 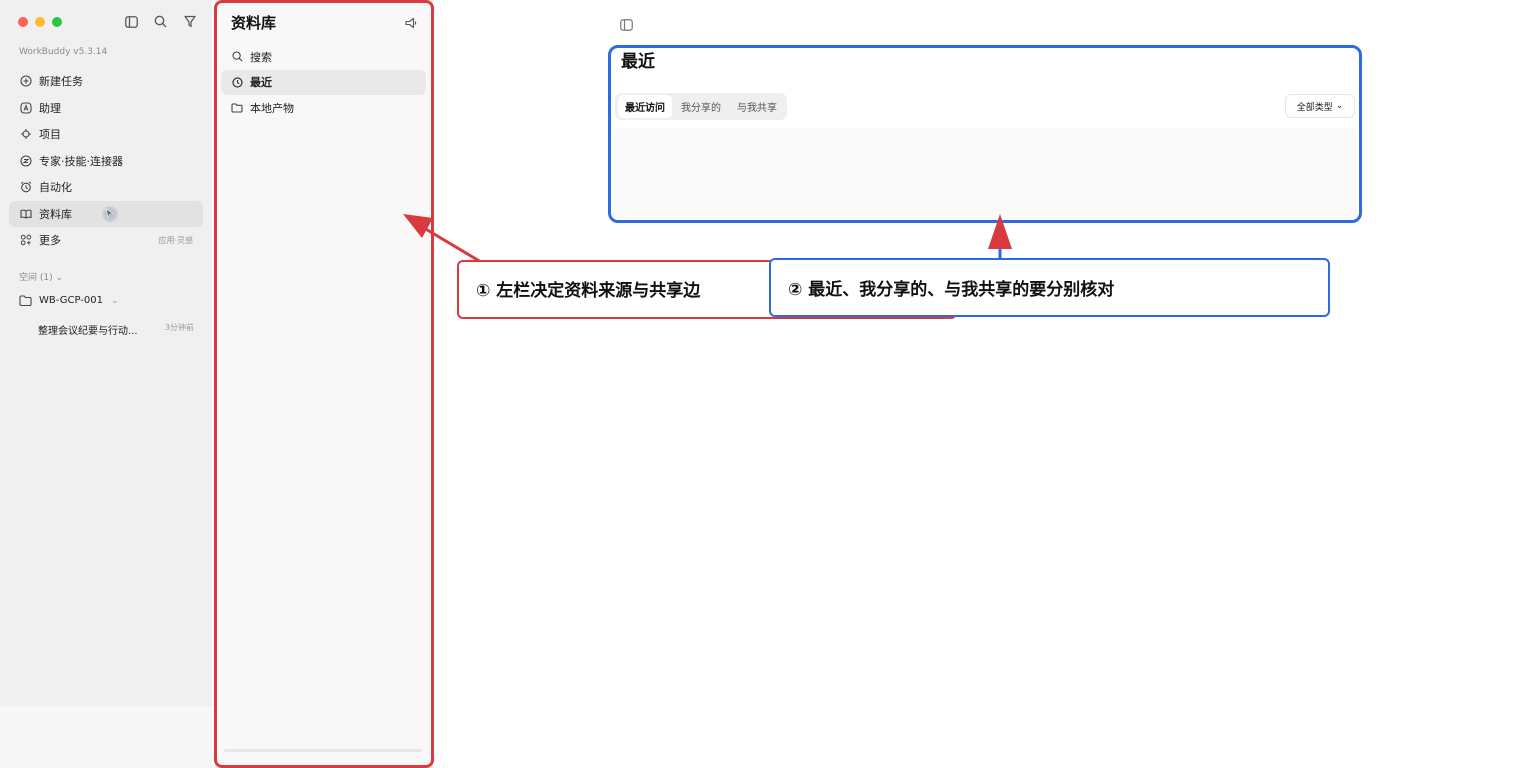 What do you see at coordinates (25, 160) in the screenshot?
I see `expert-icon` at bounding box center [25, 160].